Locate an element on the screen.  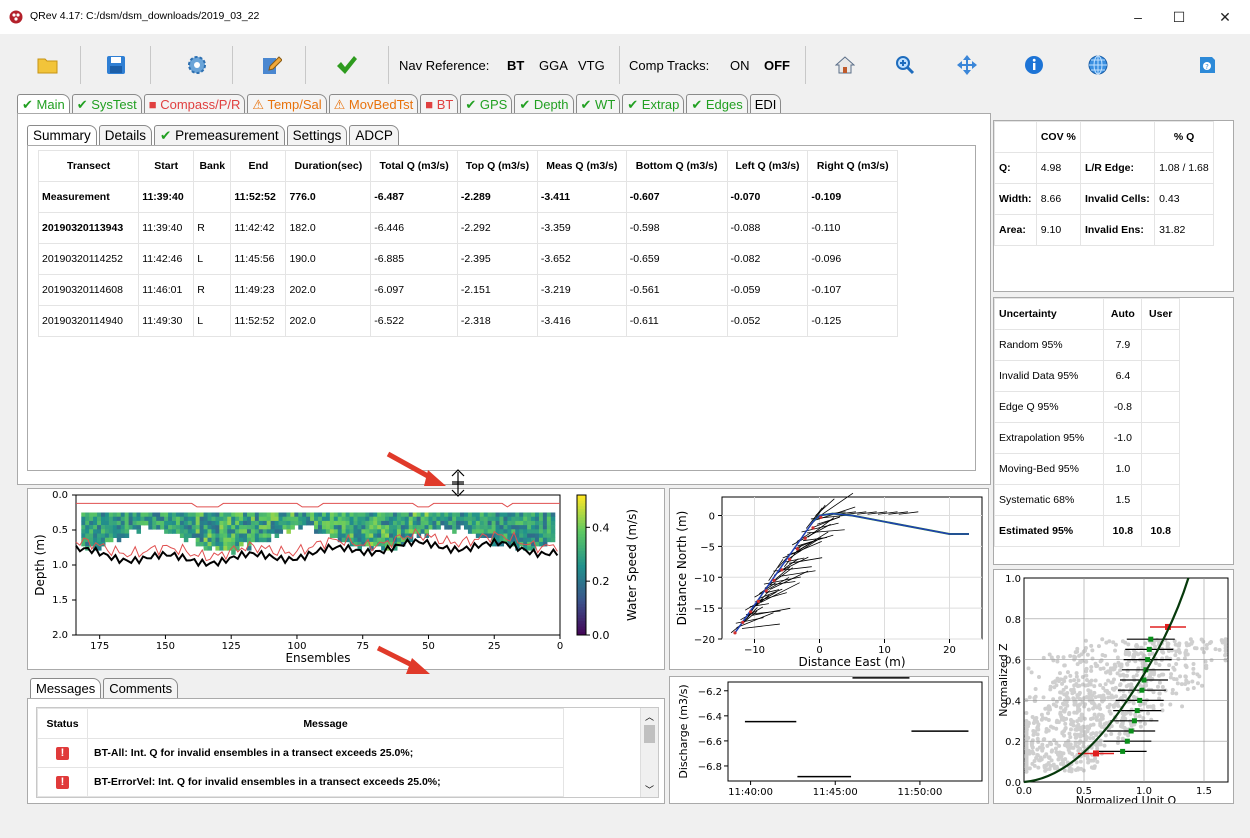
subtab-settings: Settings is located at coordinates (317, 135).